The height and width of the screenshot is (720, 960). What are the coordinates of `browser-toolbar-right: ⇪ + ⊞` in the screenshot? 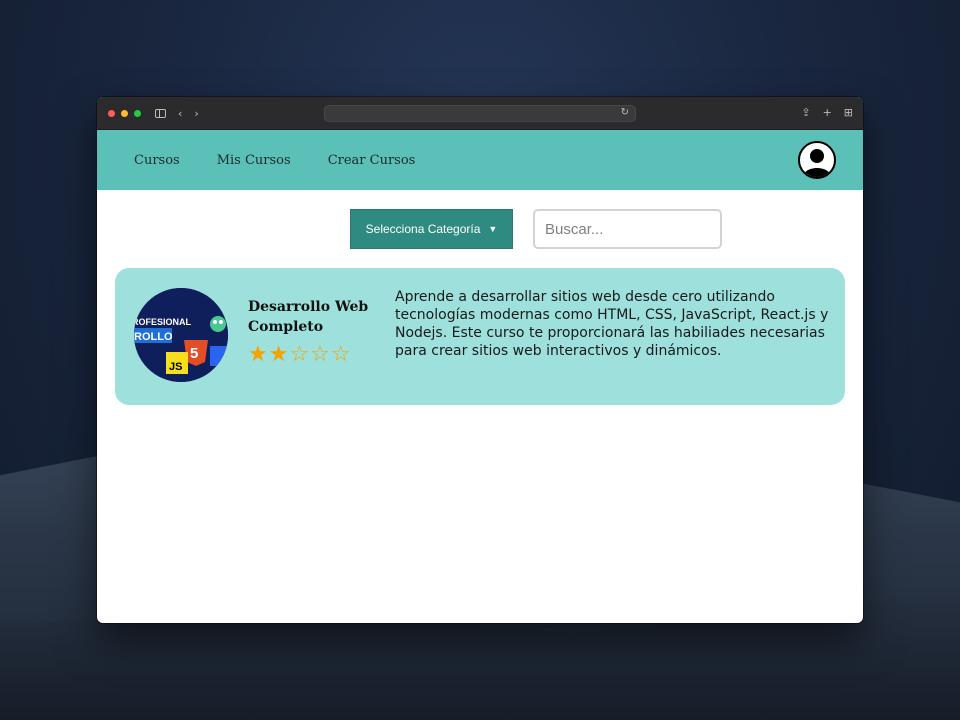 It's located at (827, 112).